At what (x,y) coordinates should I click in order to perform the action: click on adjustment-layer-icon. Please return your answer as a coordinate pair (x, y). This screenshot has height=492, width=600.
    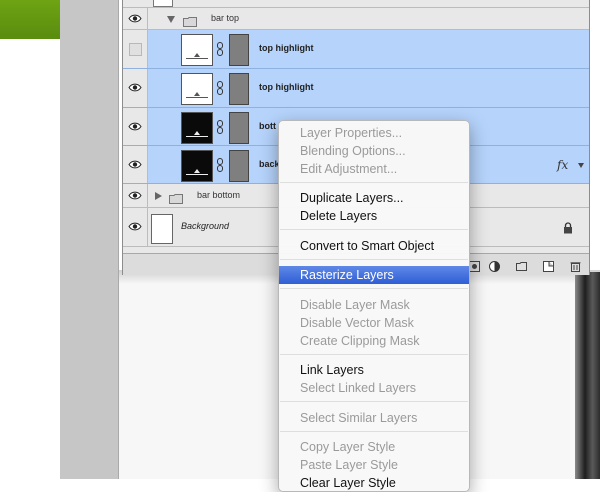
    Looking at the image, I should click on (494, 265).